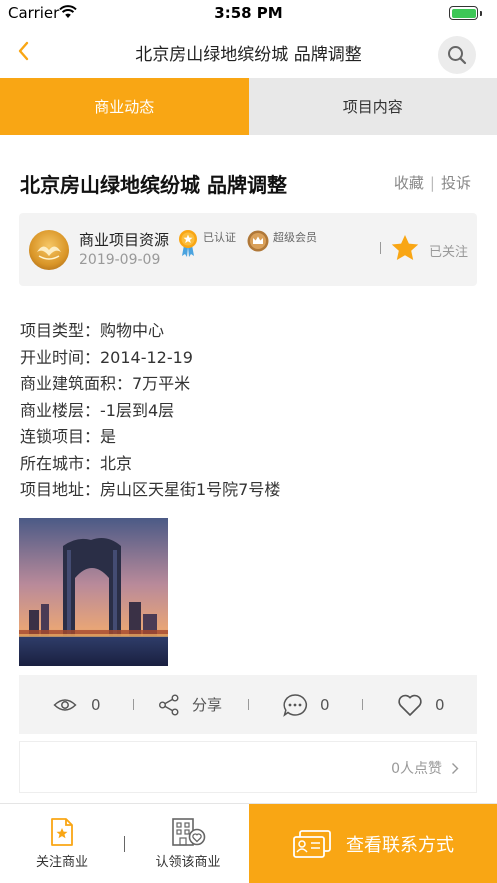 The image size is (497, 883). I want to click on likes-count: 0, so click(440, 704).